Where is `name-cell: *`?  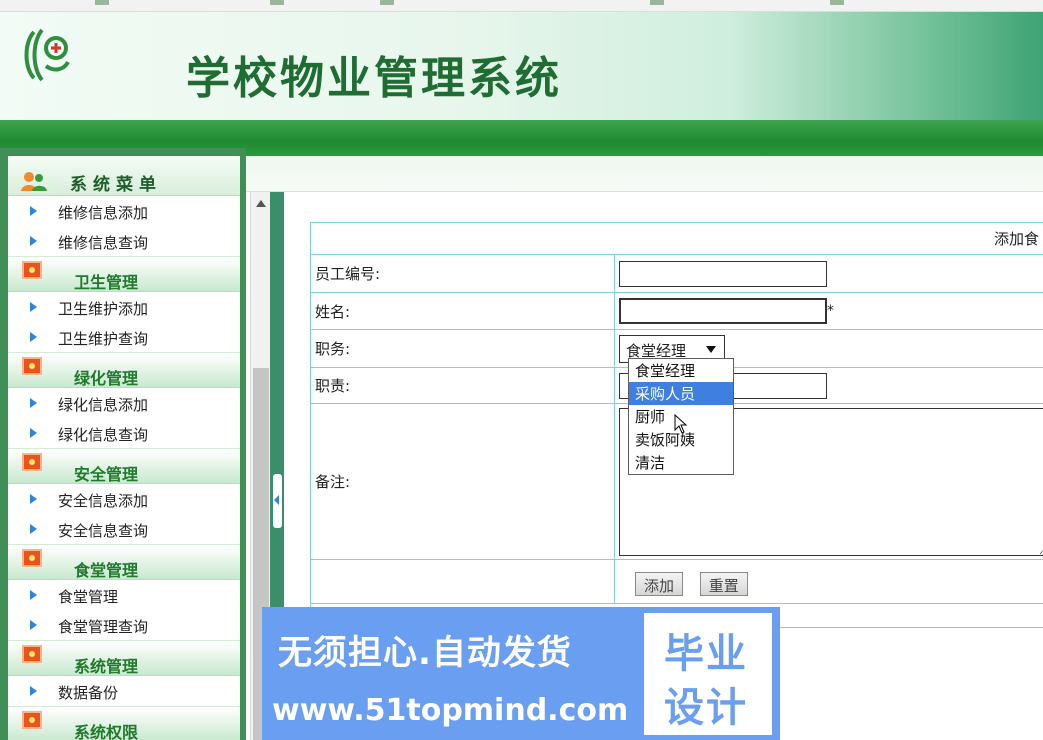 name-cell: * is located at coordinates (828, 311).